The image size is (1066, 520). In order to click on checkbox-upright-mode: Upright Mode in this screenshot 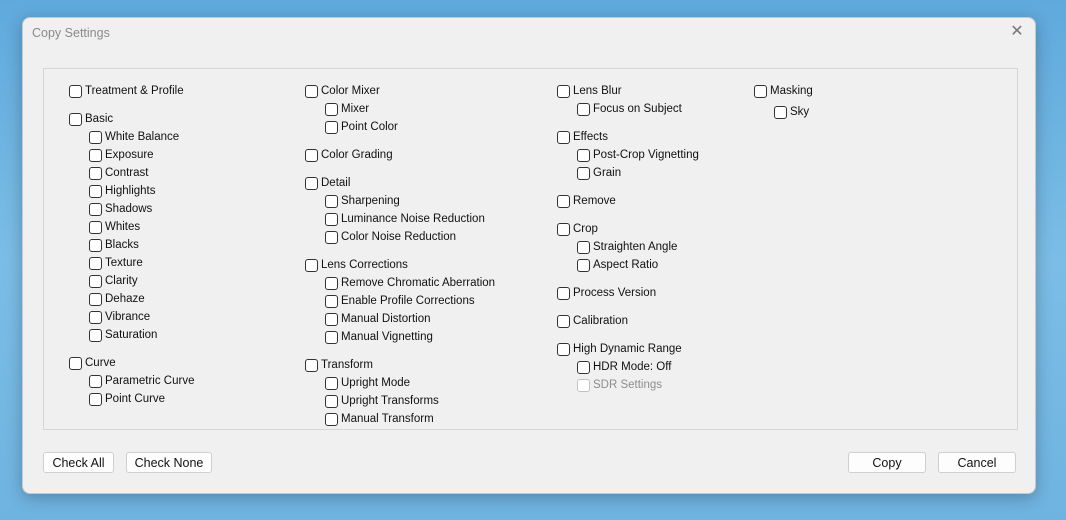, I will do `click(367, 383)`.